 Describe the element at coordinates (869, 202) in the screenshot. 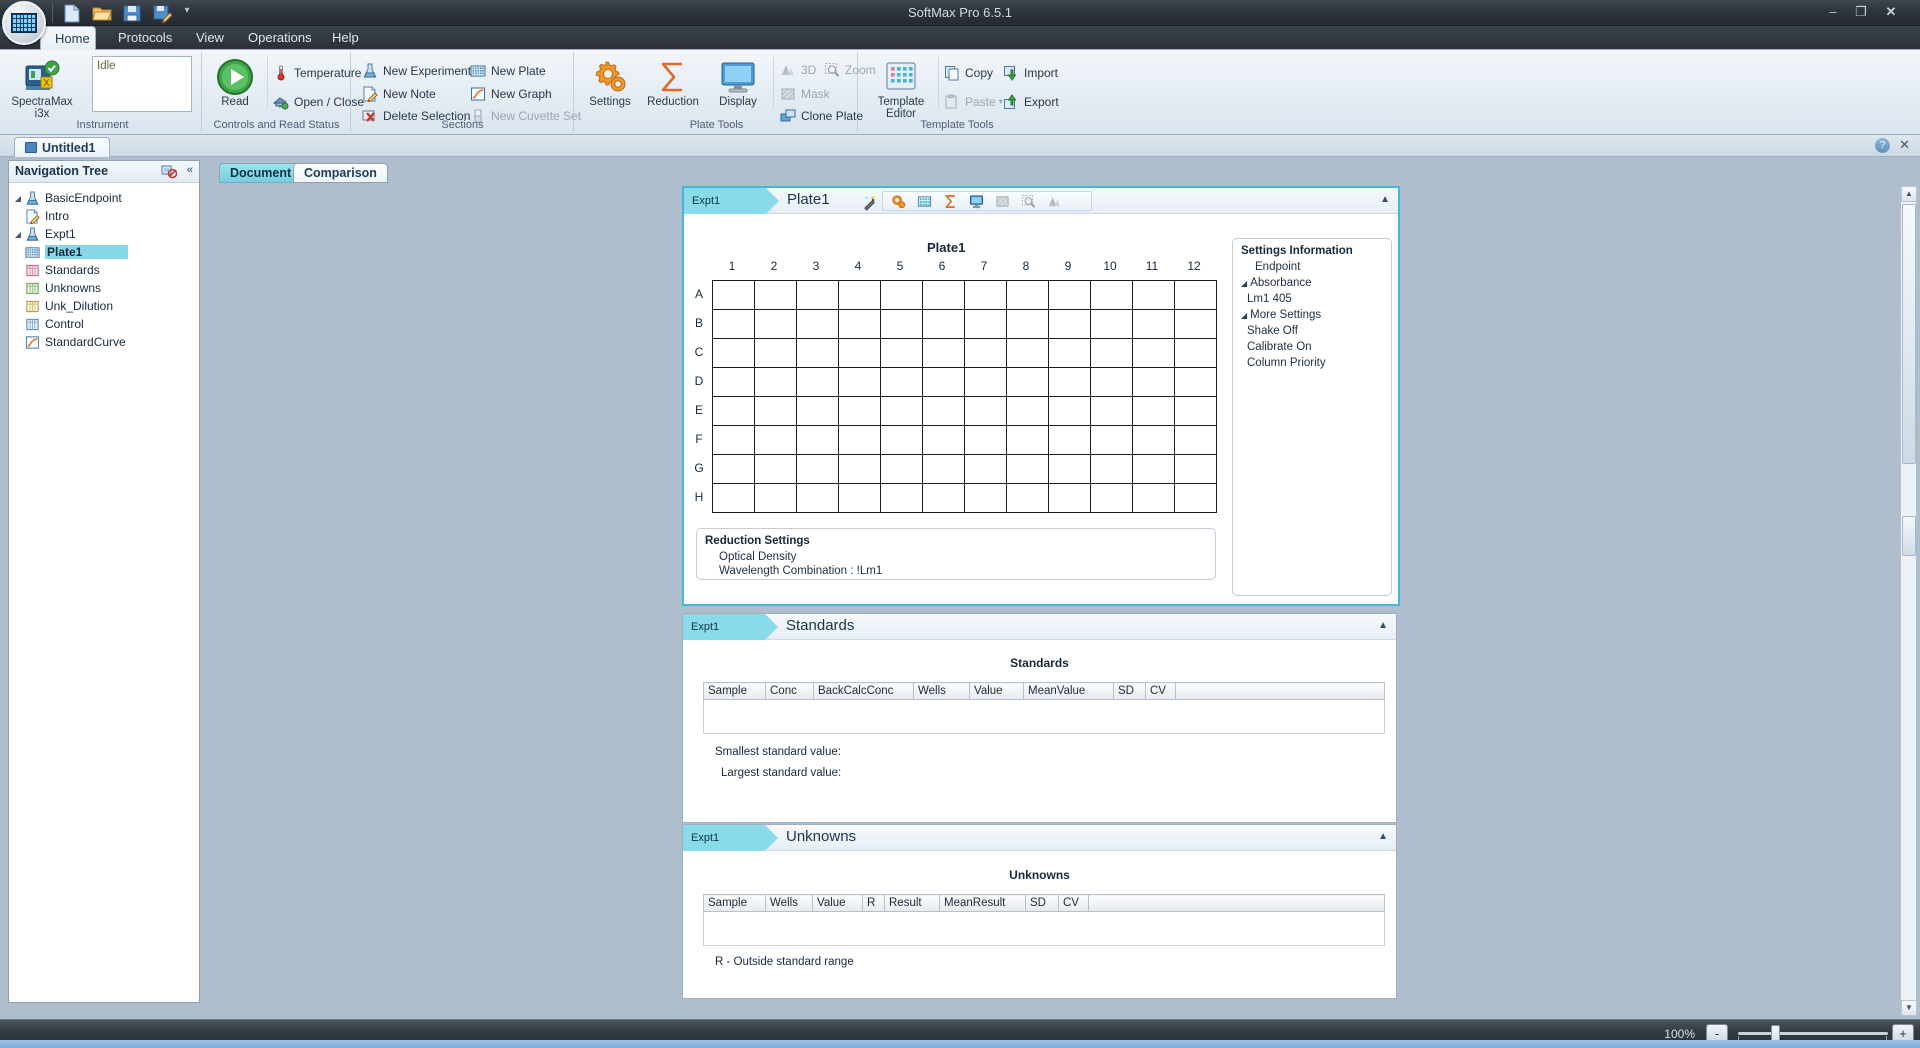

I see `magic-wand-icon` at that location.